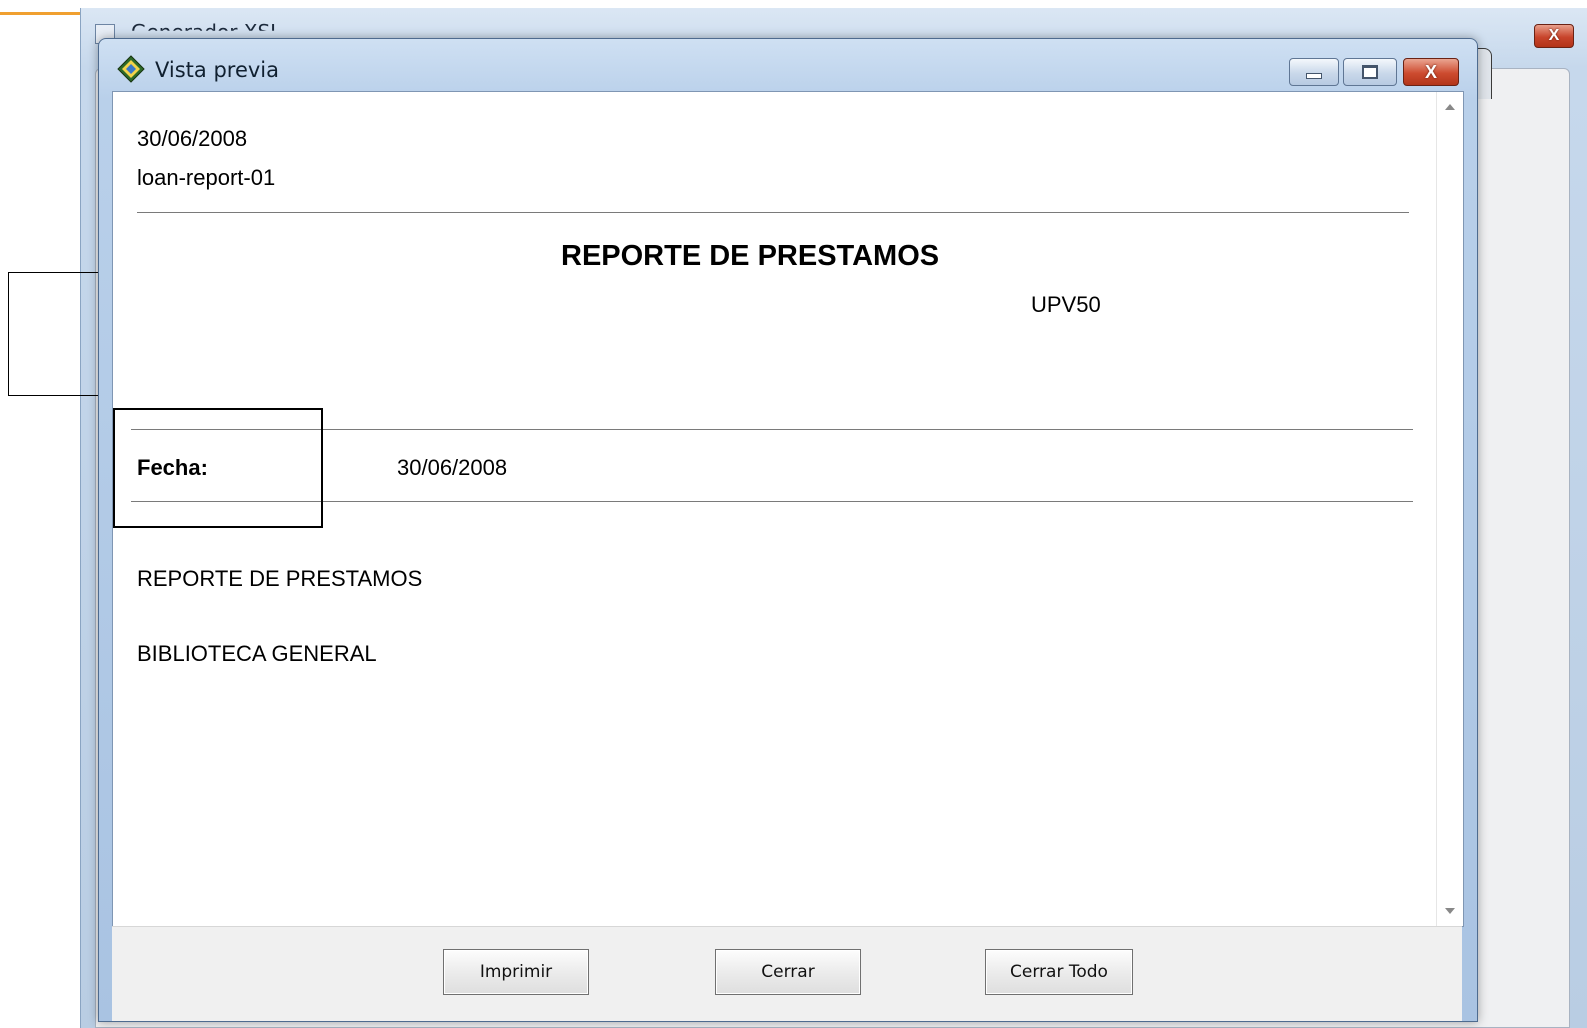 Image resolution: width=1587 pixels, height=1028 pixels. Describe the element at coordinates (217, 70) in the screenshot. I see `dialog-title: Vista previa` at that location.